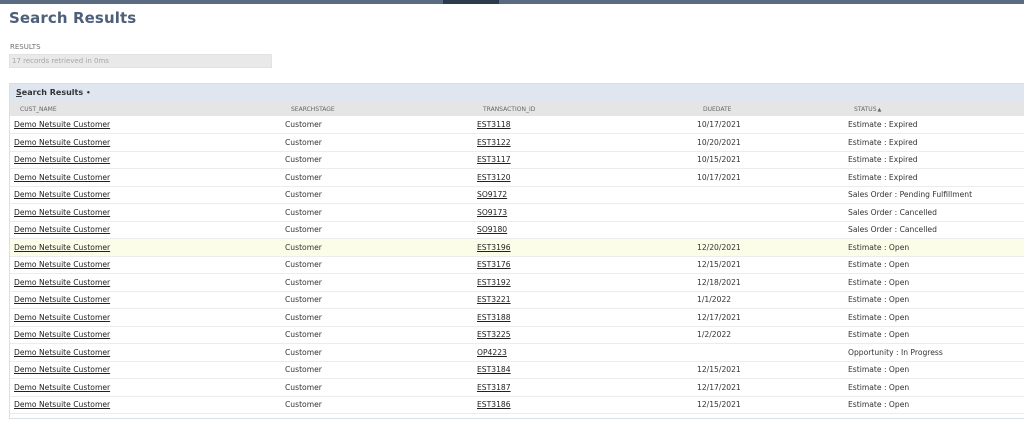  What do you see at coordinates (494, 264) in the screenshot?
I see `transaction-id-link: EST3176` at bounding box center [494, 264].